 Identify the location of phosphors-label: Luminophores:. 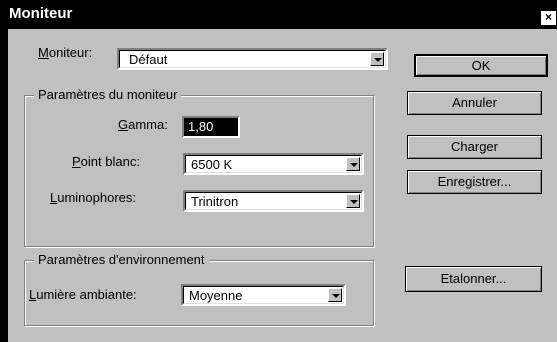
(93, 197).